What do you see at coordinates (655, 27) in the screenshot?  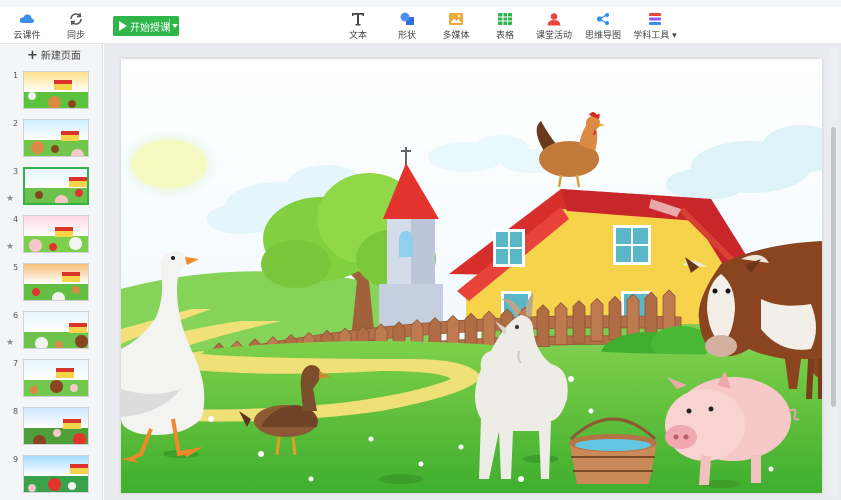 I see `tool-subject-tools-button: 学科工具 ▾` at bounding box center [655, 27].